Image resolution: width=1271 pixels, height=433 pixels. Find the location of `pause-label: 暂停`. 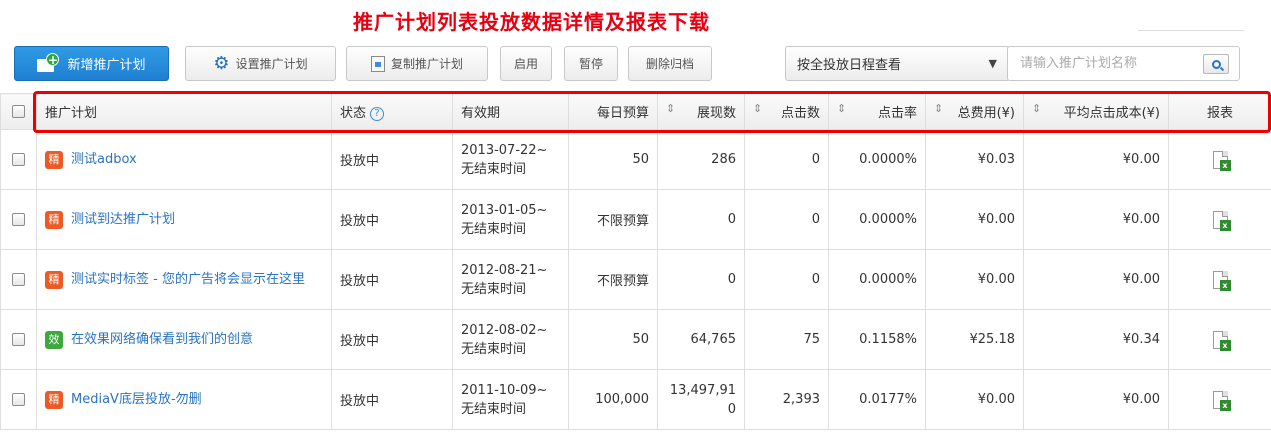

pause-label: 暂停 is located at coordinates (590, 64).